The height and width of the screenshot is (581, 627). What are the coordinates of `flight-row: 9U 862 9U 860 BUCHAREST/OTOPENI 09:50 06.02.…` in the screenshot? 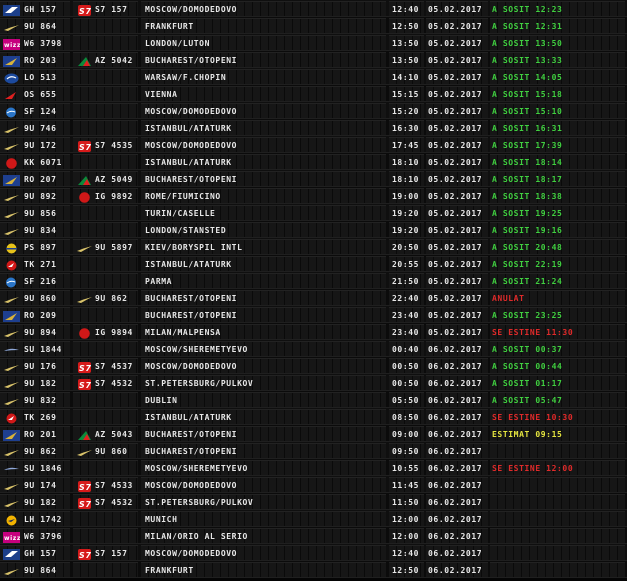 It's located at (313, 450).